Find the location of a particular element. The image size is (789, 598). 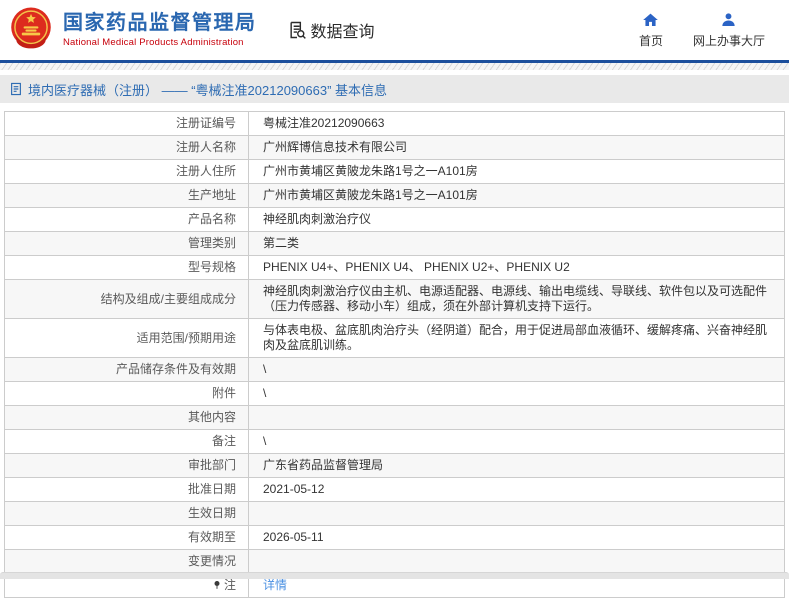

footer-band is located at coordinates (394, 575).